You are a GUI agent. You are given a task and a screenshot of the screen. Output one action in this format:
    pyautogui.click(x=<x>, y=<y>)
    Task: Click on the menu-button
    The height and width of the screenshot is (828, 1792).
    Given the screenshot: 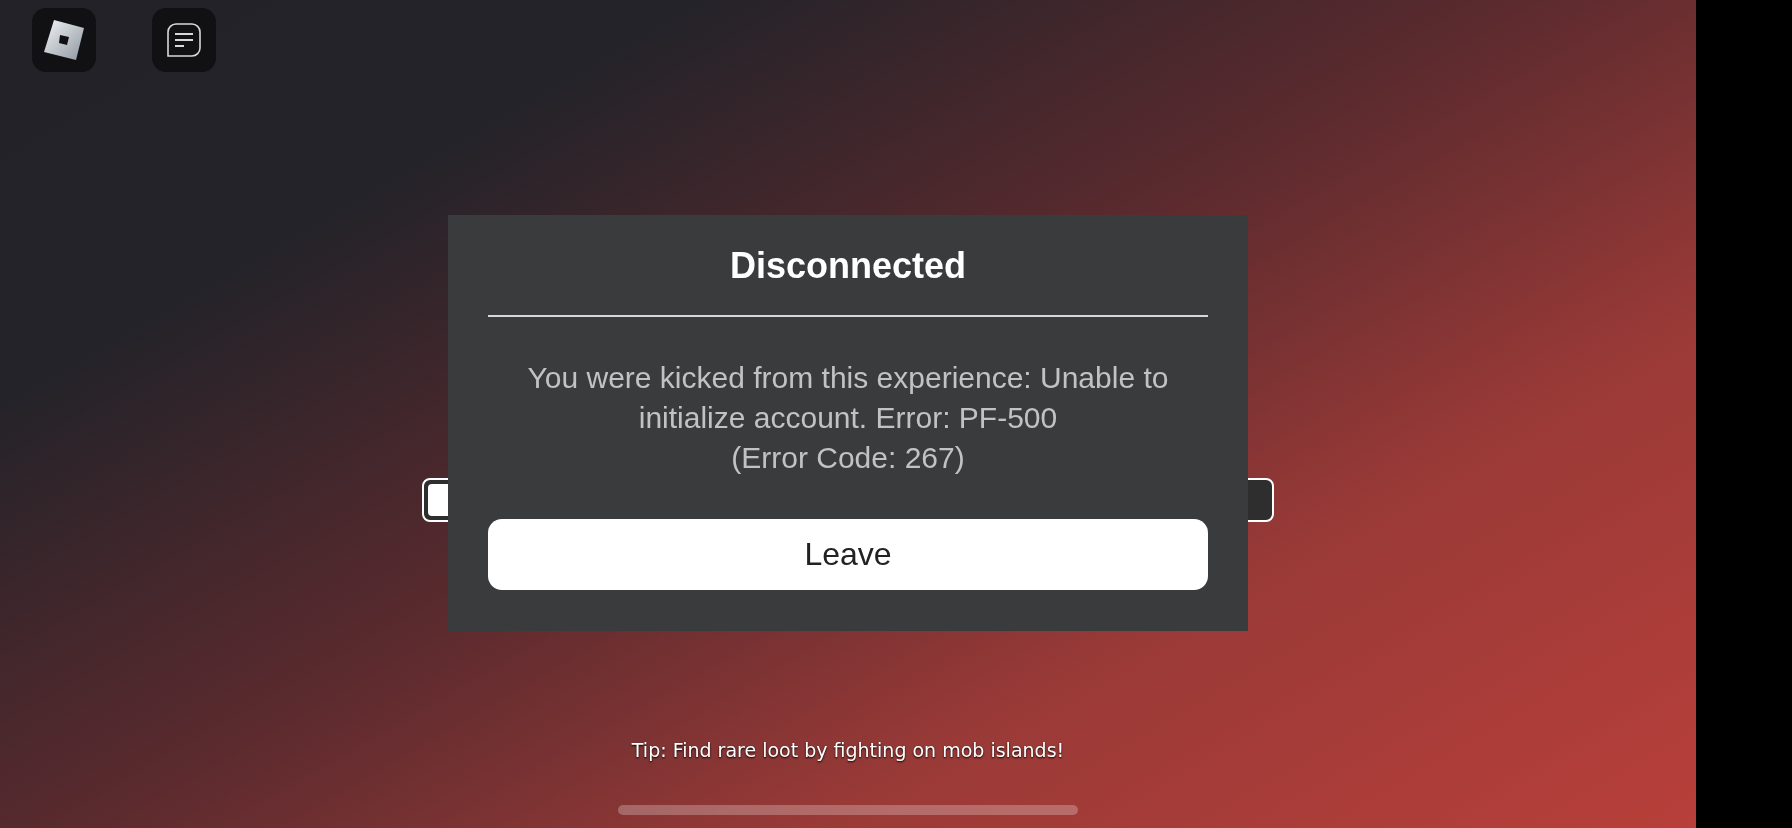 What is the action you would take?
    pyautogui.click(x=64, y=40)
    